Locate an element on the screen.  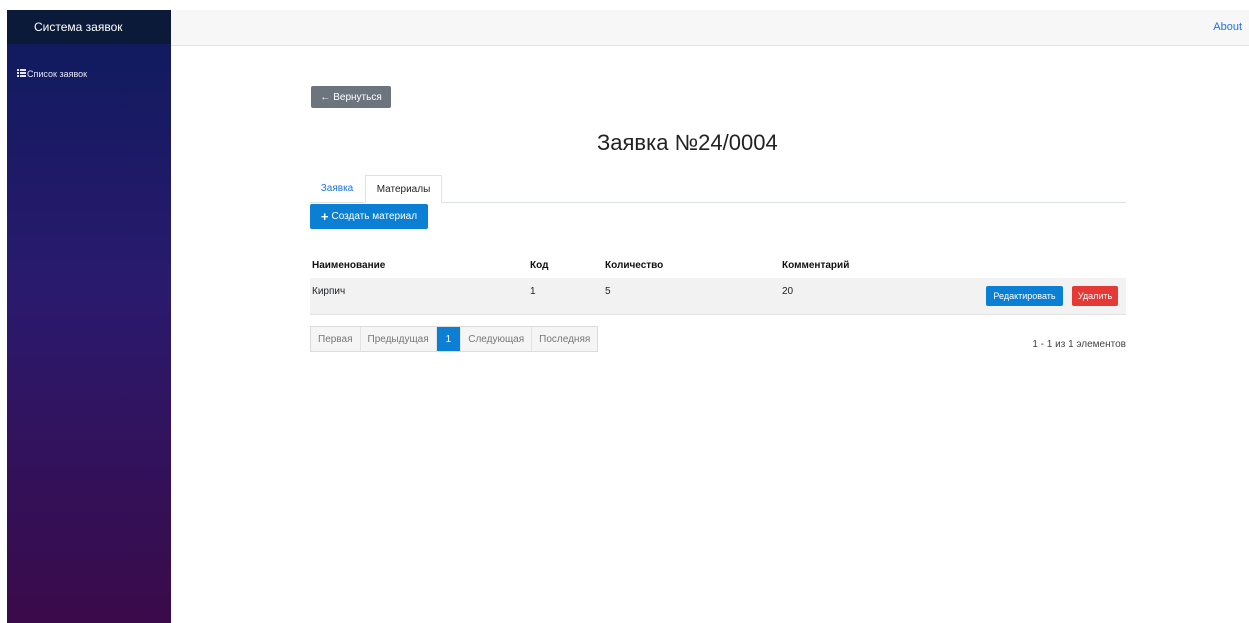
back-button: ← Вернуться is located at coordinates (351, 97).